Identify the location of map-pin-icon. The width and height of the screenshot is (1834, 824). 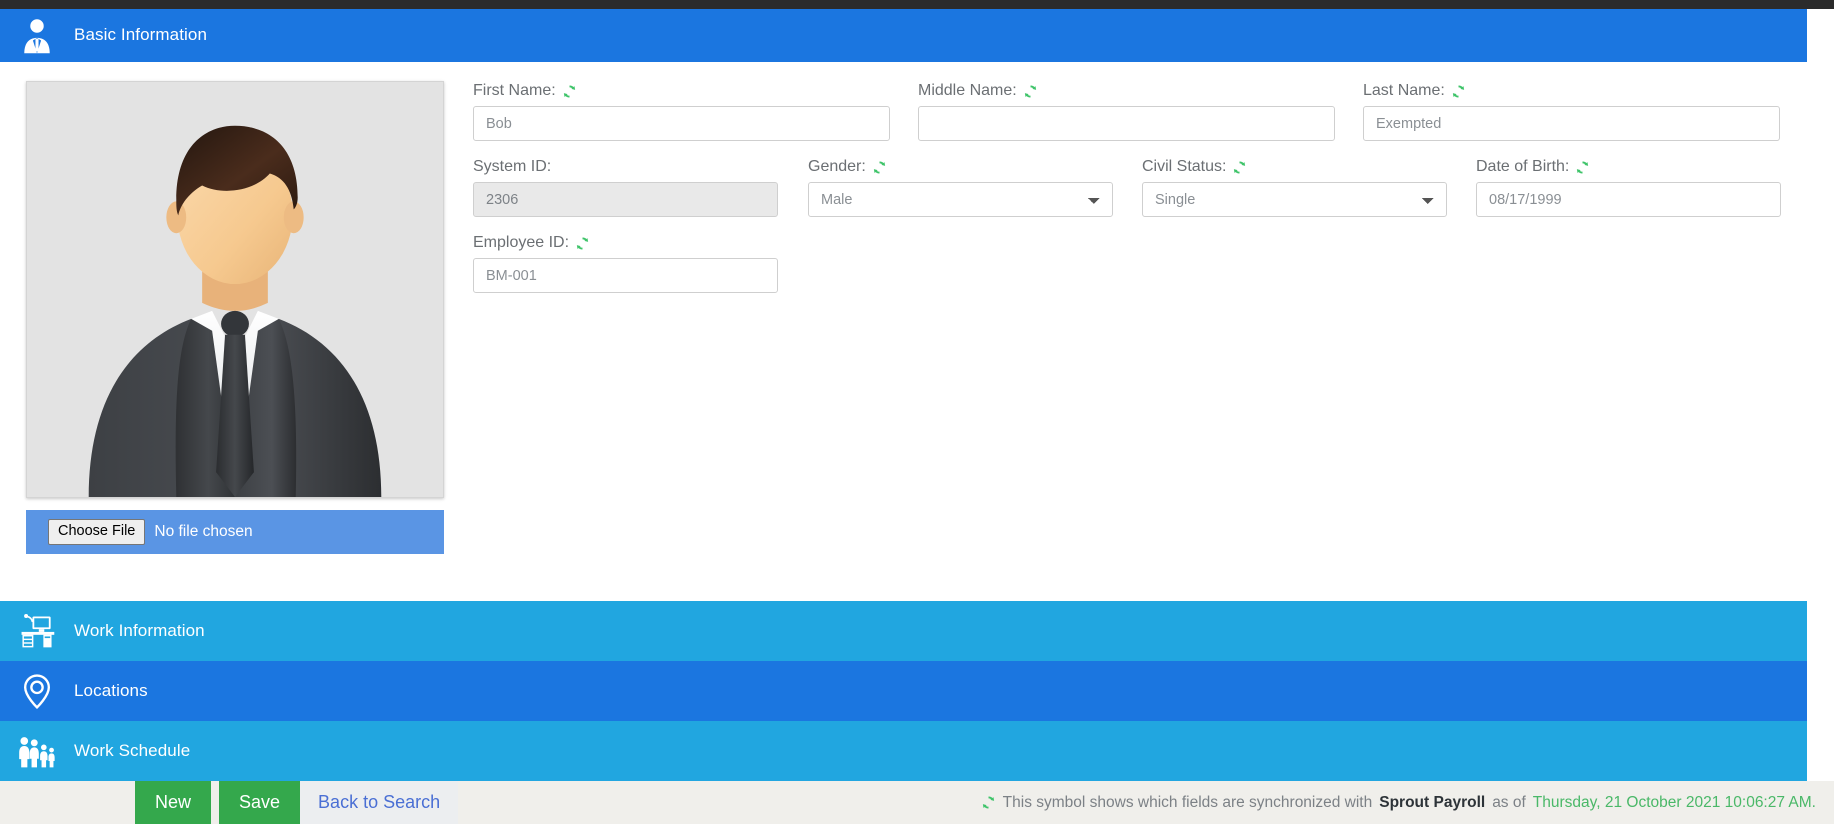
(37, 691).